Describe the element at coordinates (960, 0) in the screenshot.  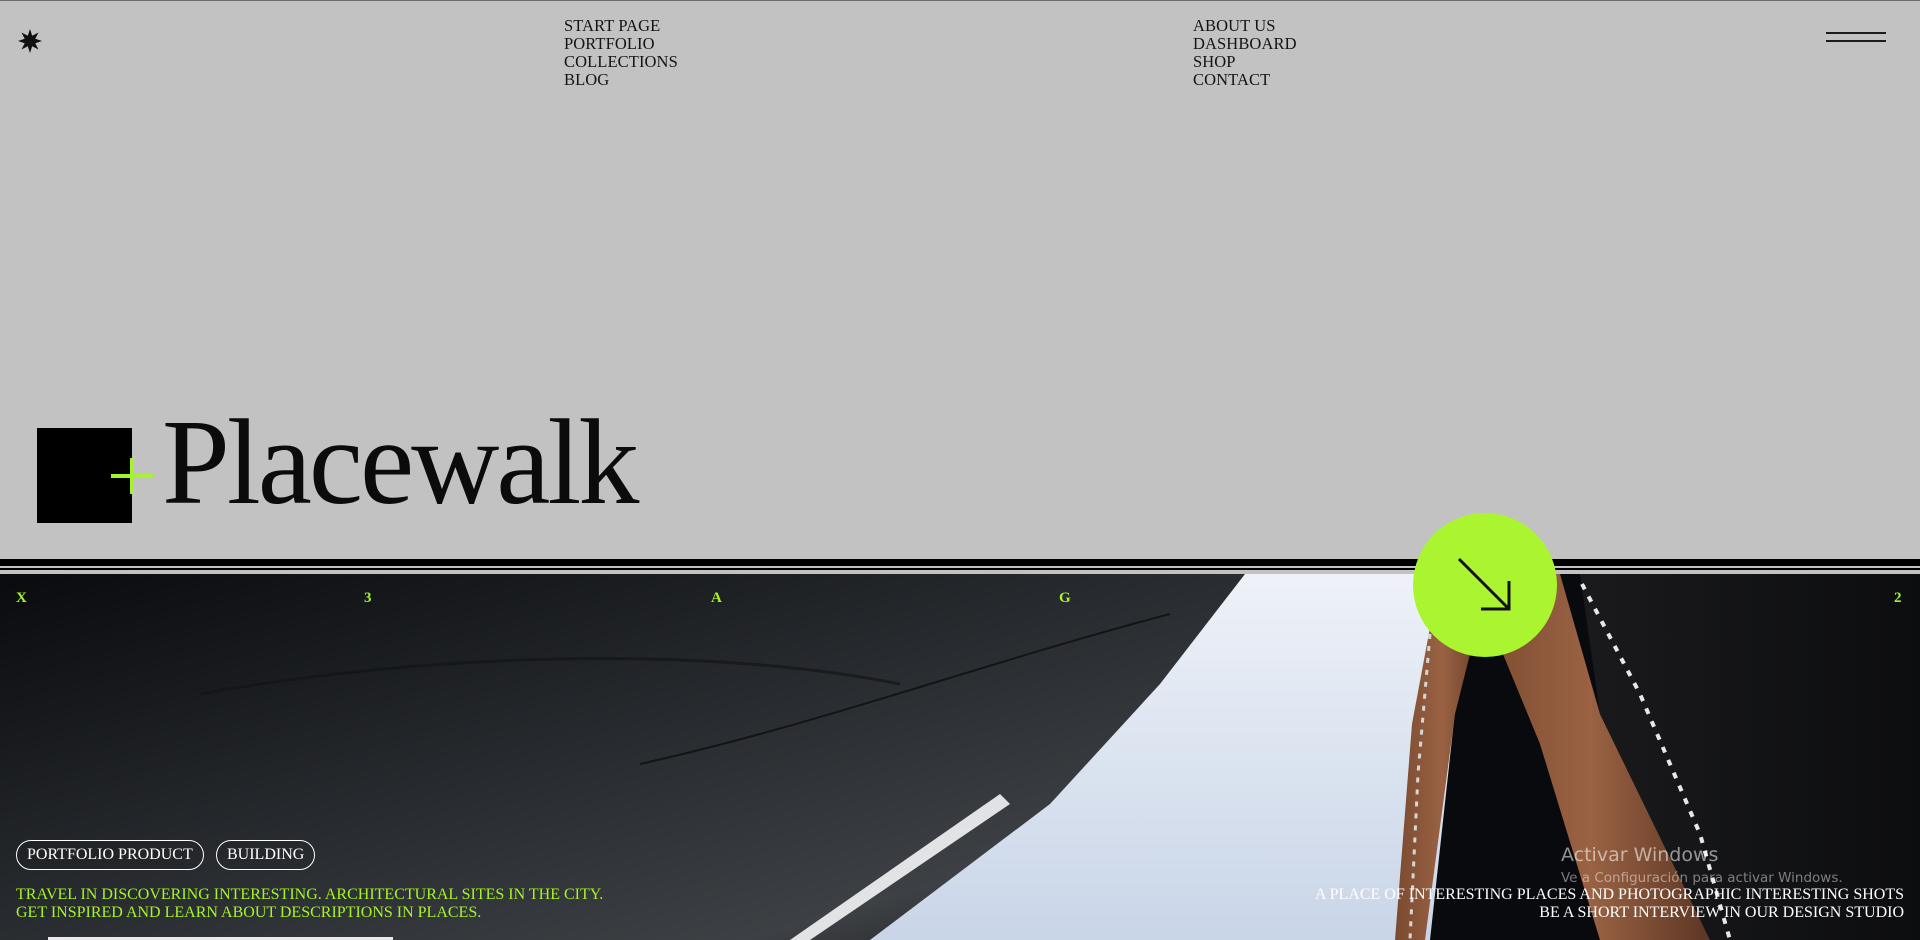
I see `top-border` at that location.